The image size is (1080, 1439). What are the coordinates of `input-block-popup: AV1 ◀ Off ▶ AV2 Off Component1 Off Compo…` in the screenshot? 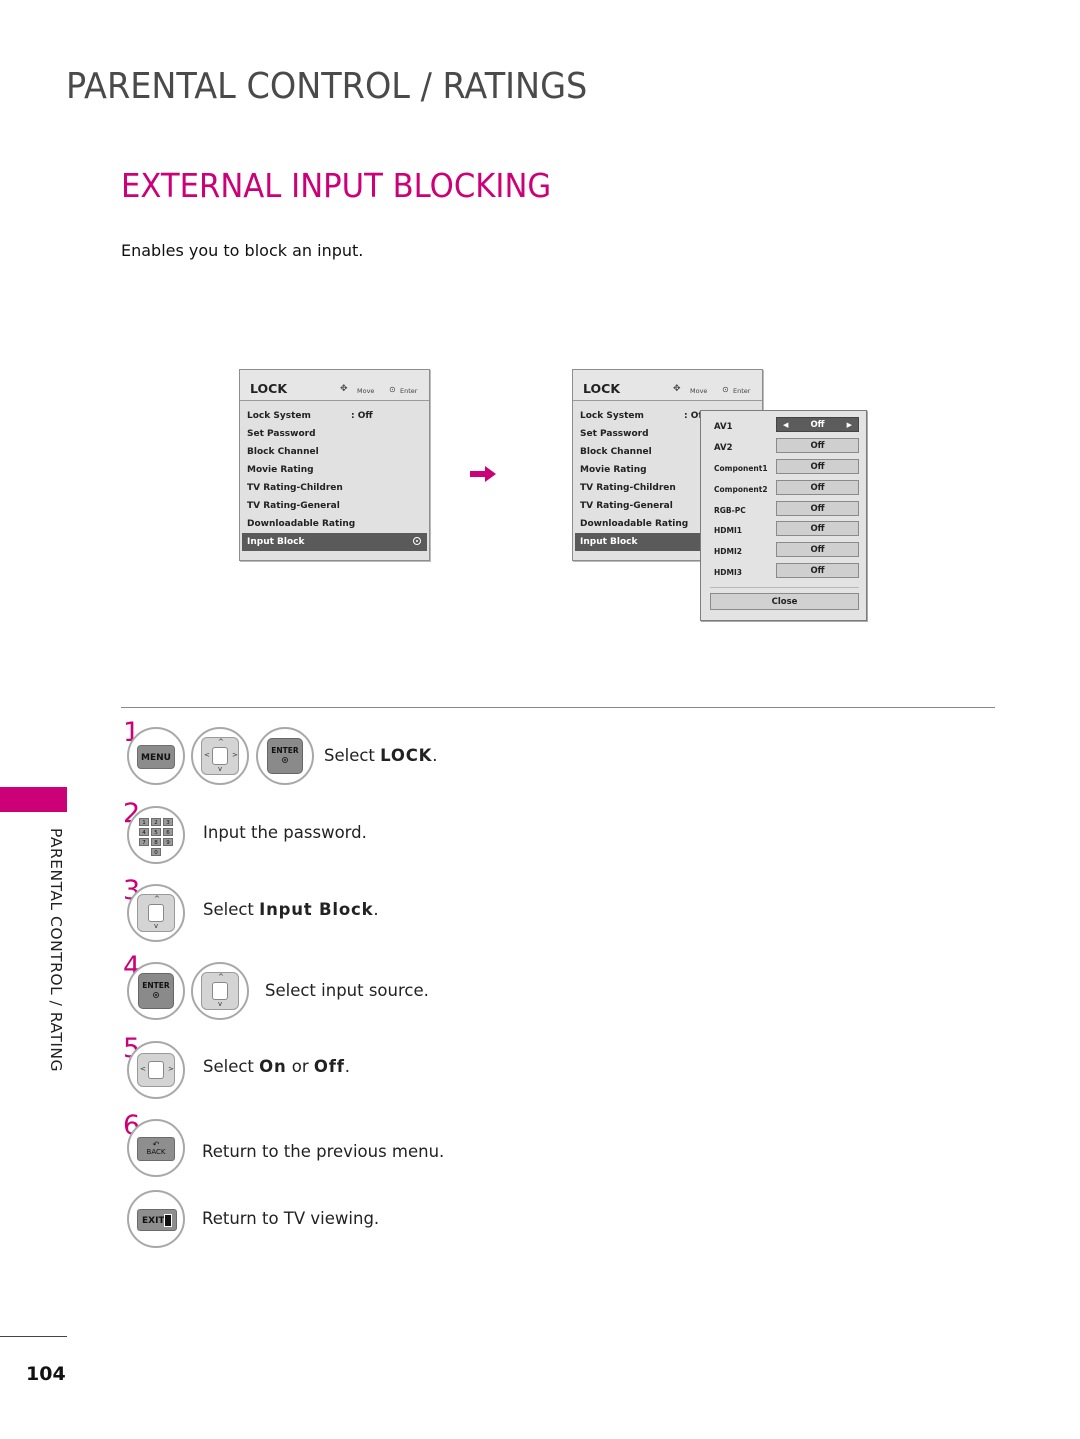 It's located at (783, 515).